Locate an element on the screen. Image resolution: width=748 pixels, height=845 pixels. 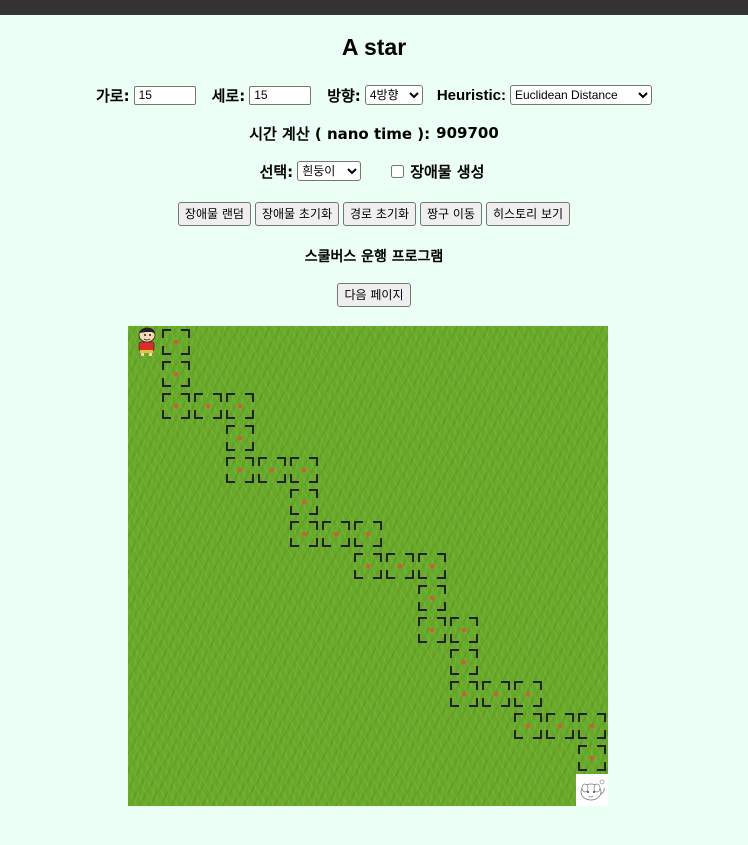
width-input is located at coordinates (164, 95).